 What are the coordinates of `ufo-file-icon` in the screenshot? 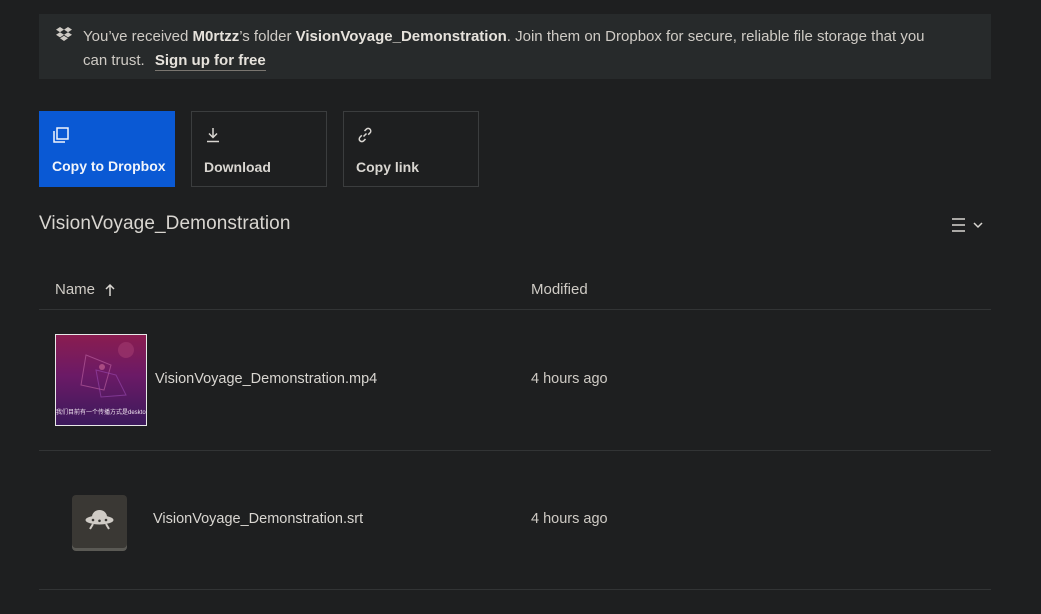 It's located at (99, 521).